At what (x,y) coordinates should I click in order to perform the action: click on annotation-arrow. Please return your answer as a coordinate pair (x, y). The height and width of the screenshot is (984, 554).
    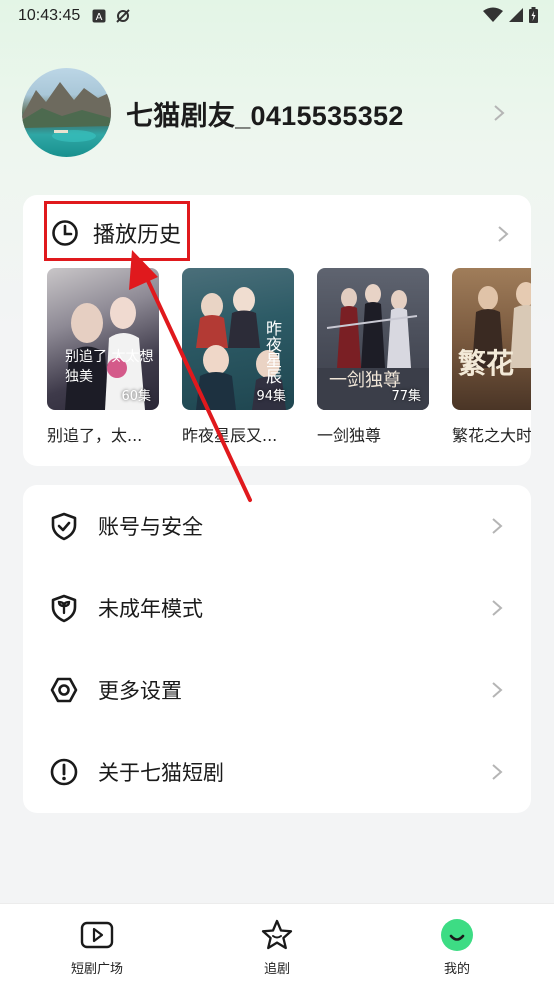
    Looking at the image, I should click on (190, 376).